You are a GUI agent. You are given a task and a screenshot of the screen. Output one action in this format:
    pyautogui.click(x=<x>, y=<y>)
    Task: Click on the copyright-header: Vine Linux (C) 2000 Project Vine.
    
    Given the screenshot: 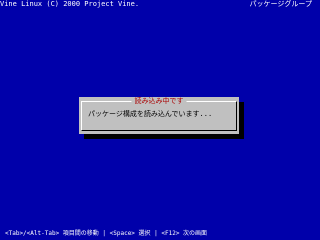 What is the action you would take?
    pyautogui.click(x=70, y=4)
    